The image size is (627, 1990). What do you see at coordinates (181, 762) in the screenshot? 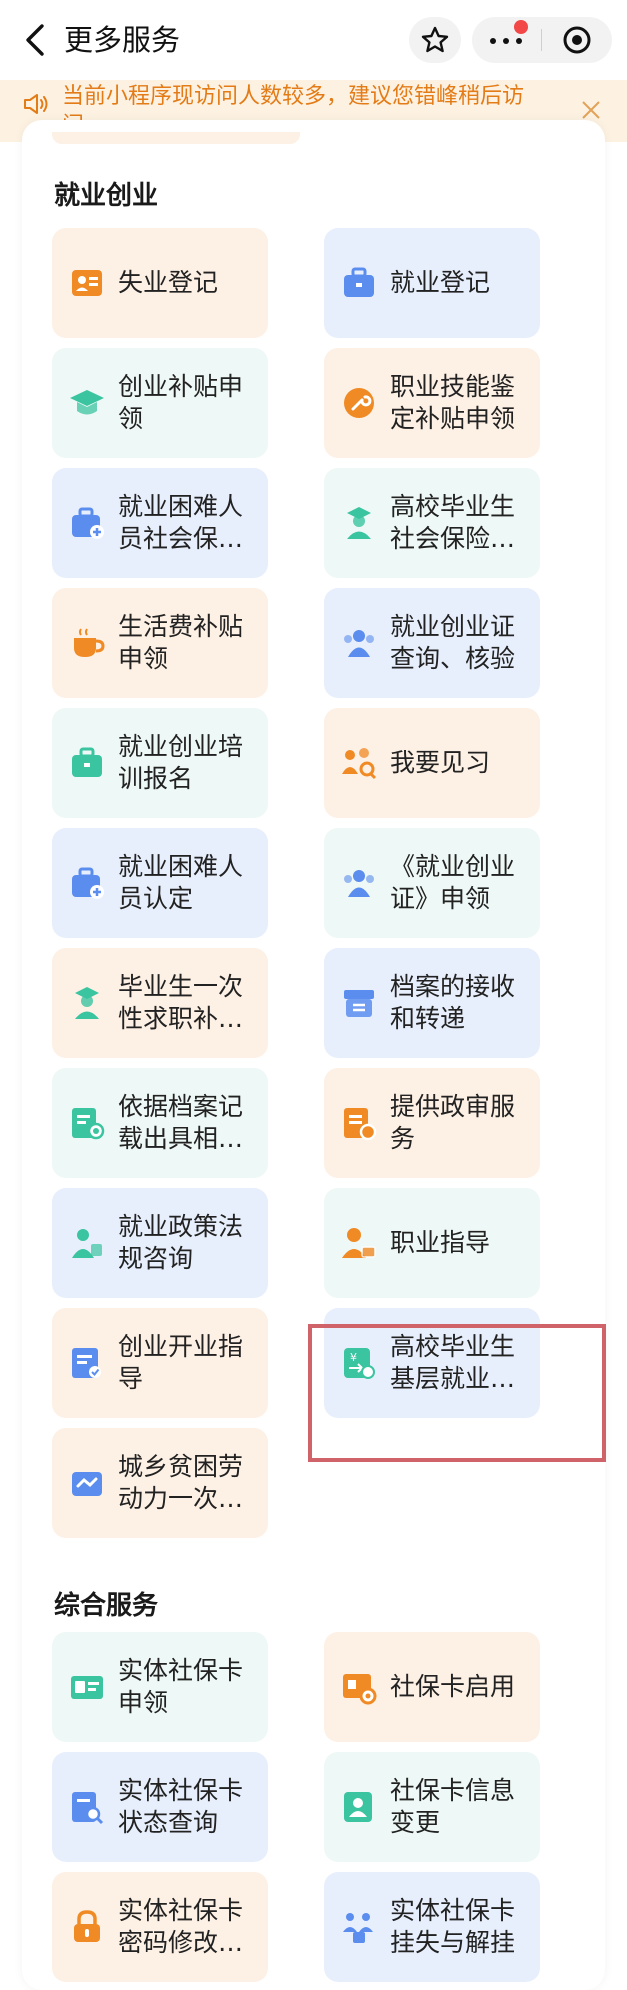
I see `service-tile-label: 就业创业培训报名` at bounding box center [181, 762].